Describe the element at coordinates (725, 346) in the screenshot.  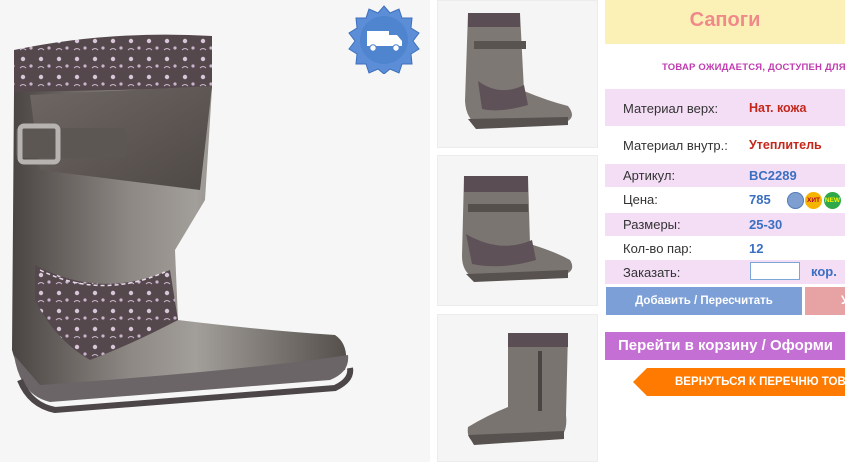
I see `go-to-cart-button: Перейти в корзину / Оформи` at that location.